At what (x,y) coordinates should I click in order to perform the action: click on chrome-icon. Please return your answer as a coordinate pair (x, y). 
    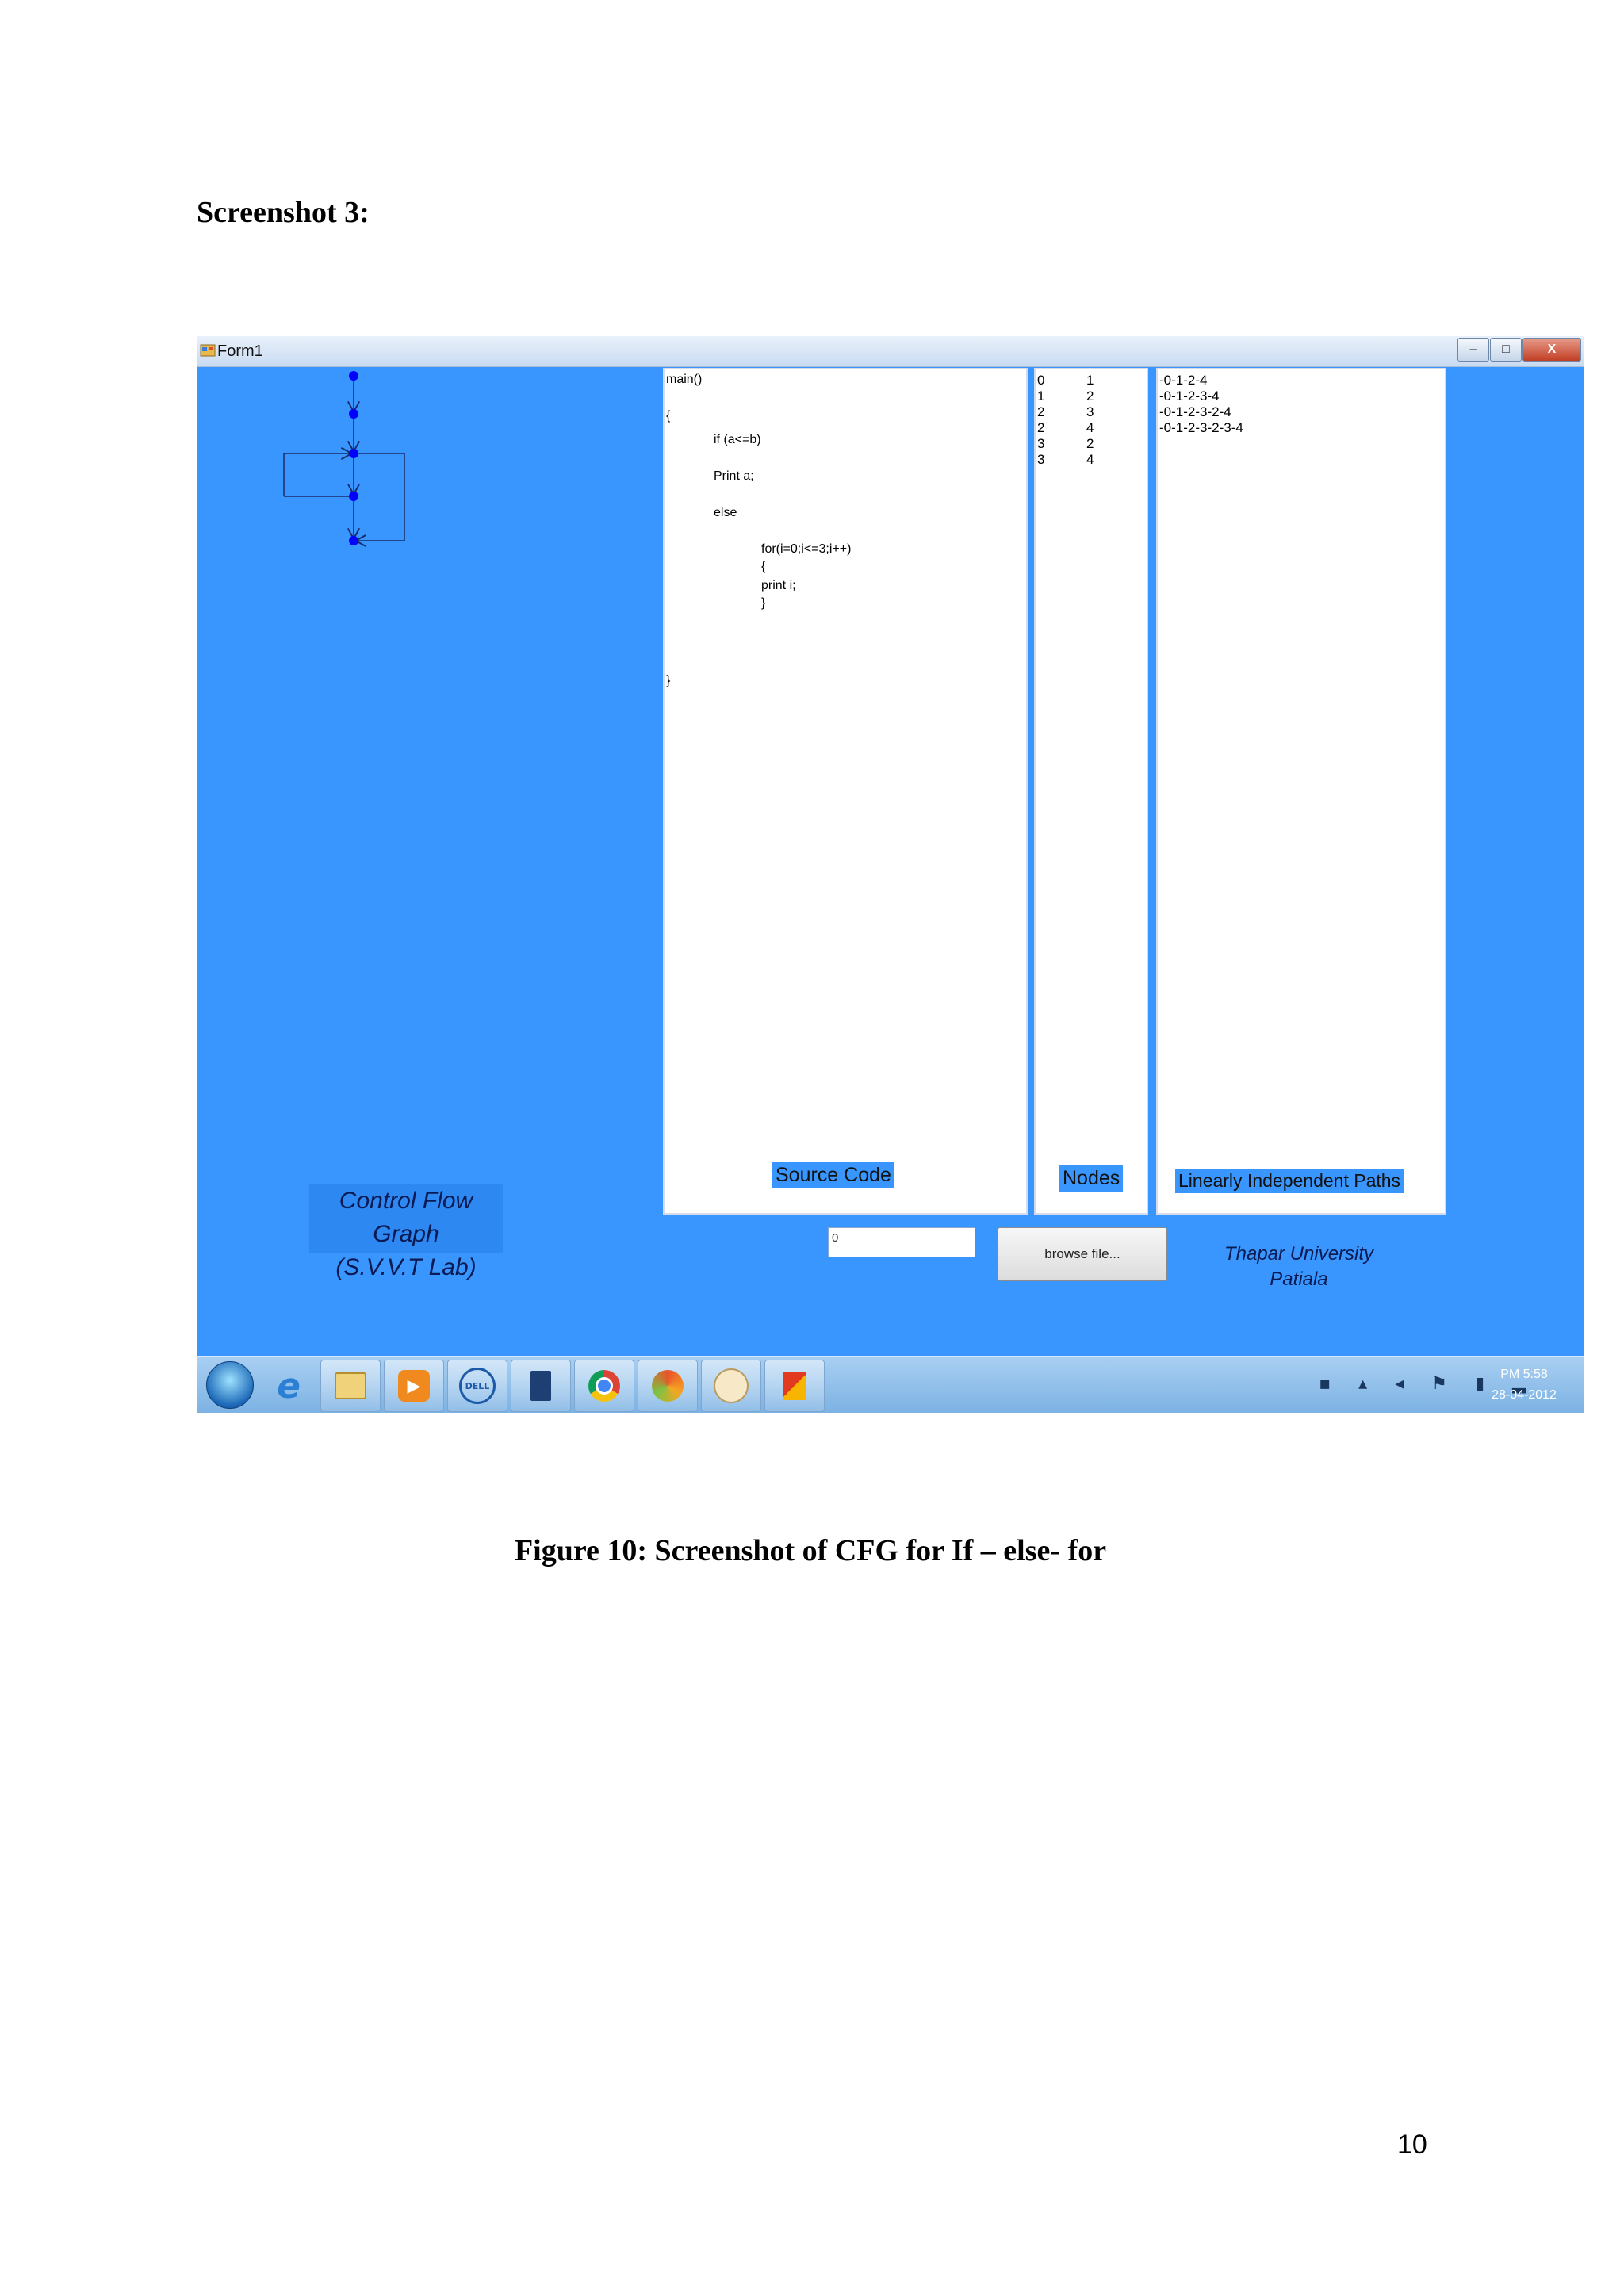
    Looking at the image, I should click on (604, 1386).